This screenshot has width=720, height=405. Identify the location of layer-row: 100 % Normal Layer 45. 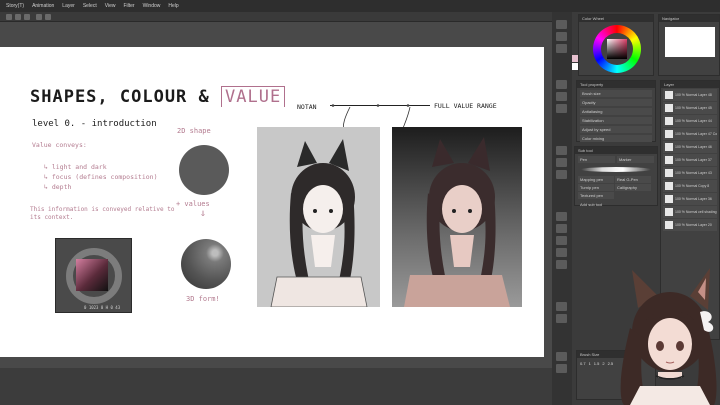
(690, 108).